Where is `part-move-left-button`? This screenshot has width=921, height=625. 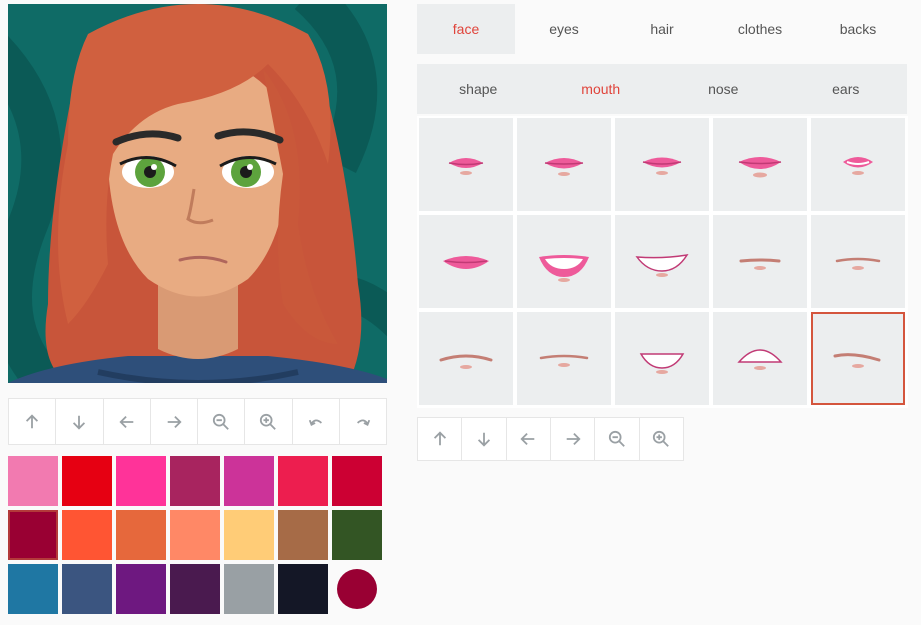
part-move-left-button is located at coordinates (529, 439).